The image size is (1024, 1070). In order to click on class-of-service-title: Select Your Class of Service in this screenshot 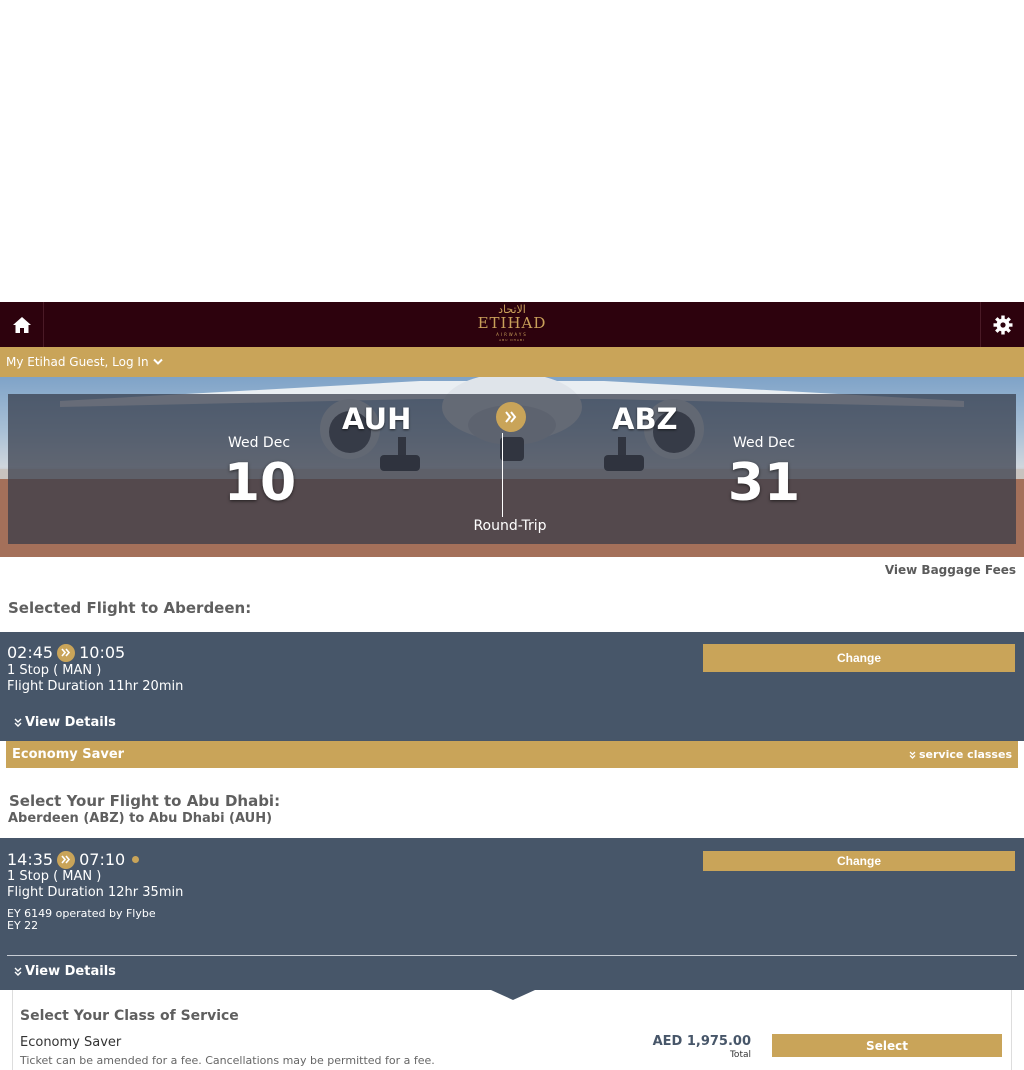, I will do `click(129, 1016)`.